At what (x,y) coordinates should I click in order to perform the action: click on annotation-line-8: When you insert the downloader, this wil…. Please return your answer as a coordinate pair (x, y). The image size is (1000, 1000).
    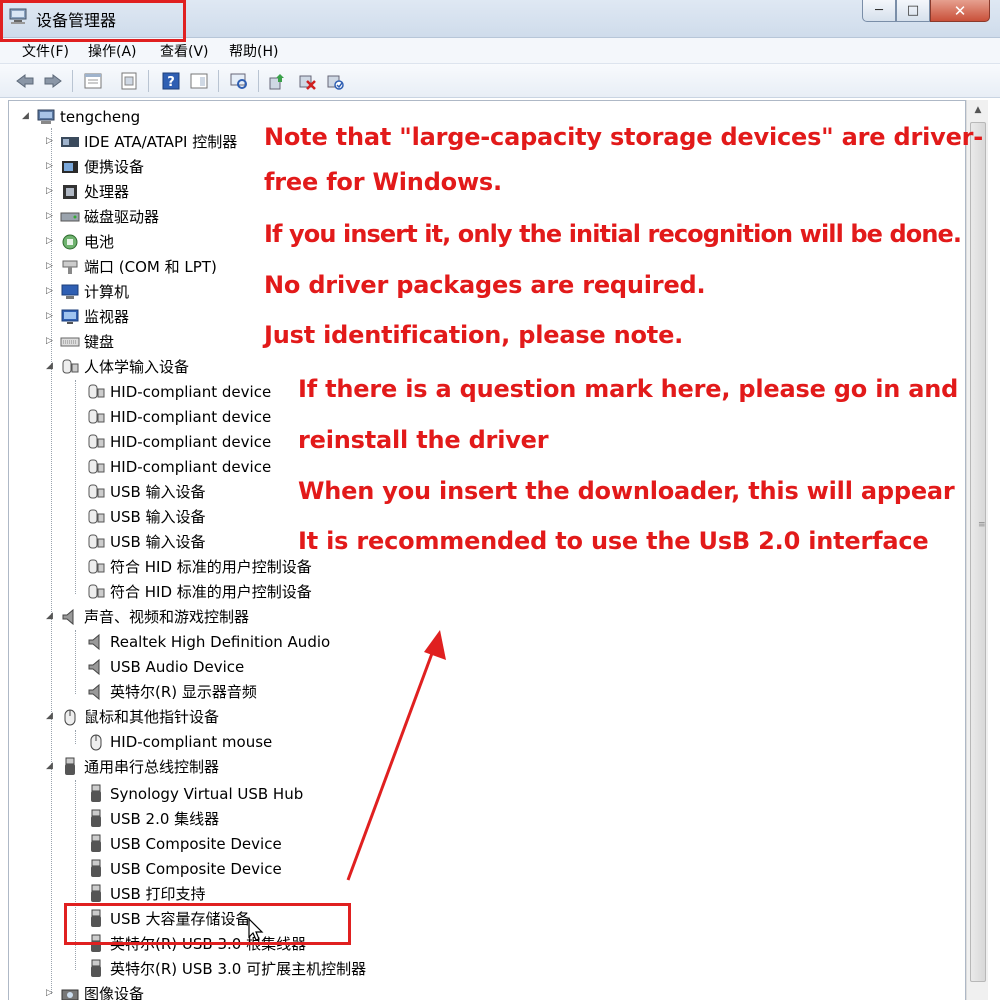
    Looking at the image, I should click on (626, 491).